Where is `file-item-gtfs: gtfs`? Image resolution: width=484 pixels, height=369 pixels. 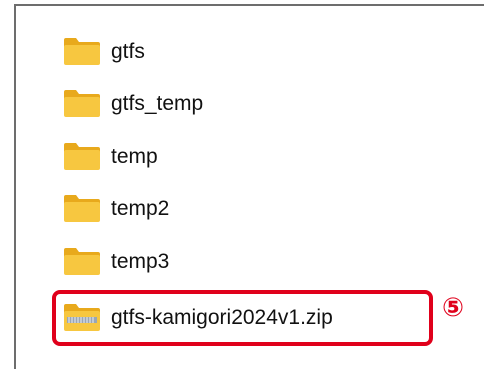 file-item-gtfs: gtfs is located at coordinates (104, 51).